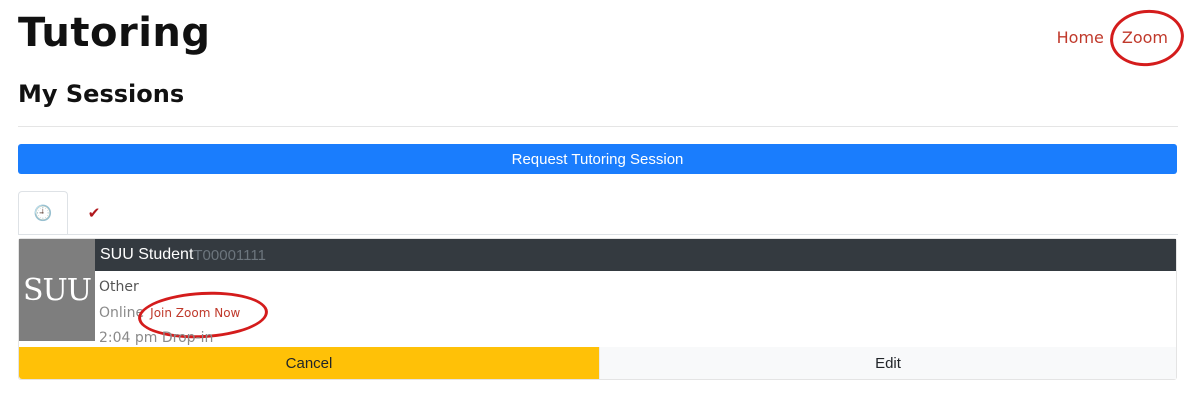  What do you see at coordinates (229, 255) in the screenshot?
I see `student-id: T00001111` at bounding box center [229, 255].